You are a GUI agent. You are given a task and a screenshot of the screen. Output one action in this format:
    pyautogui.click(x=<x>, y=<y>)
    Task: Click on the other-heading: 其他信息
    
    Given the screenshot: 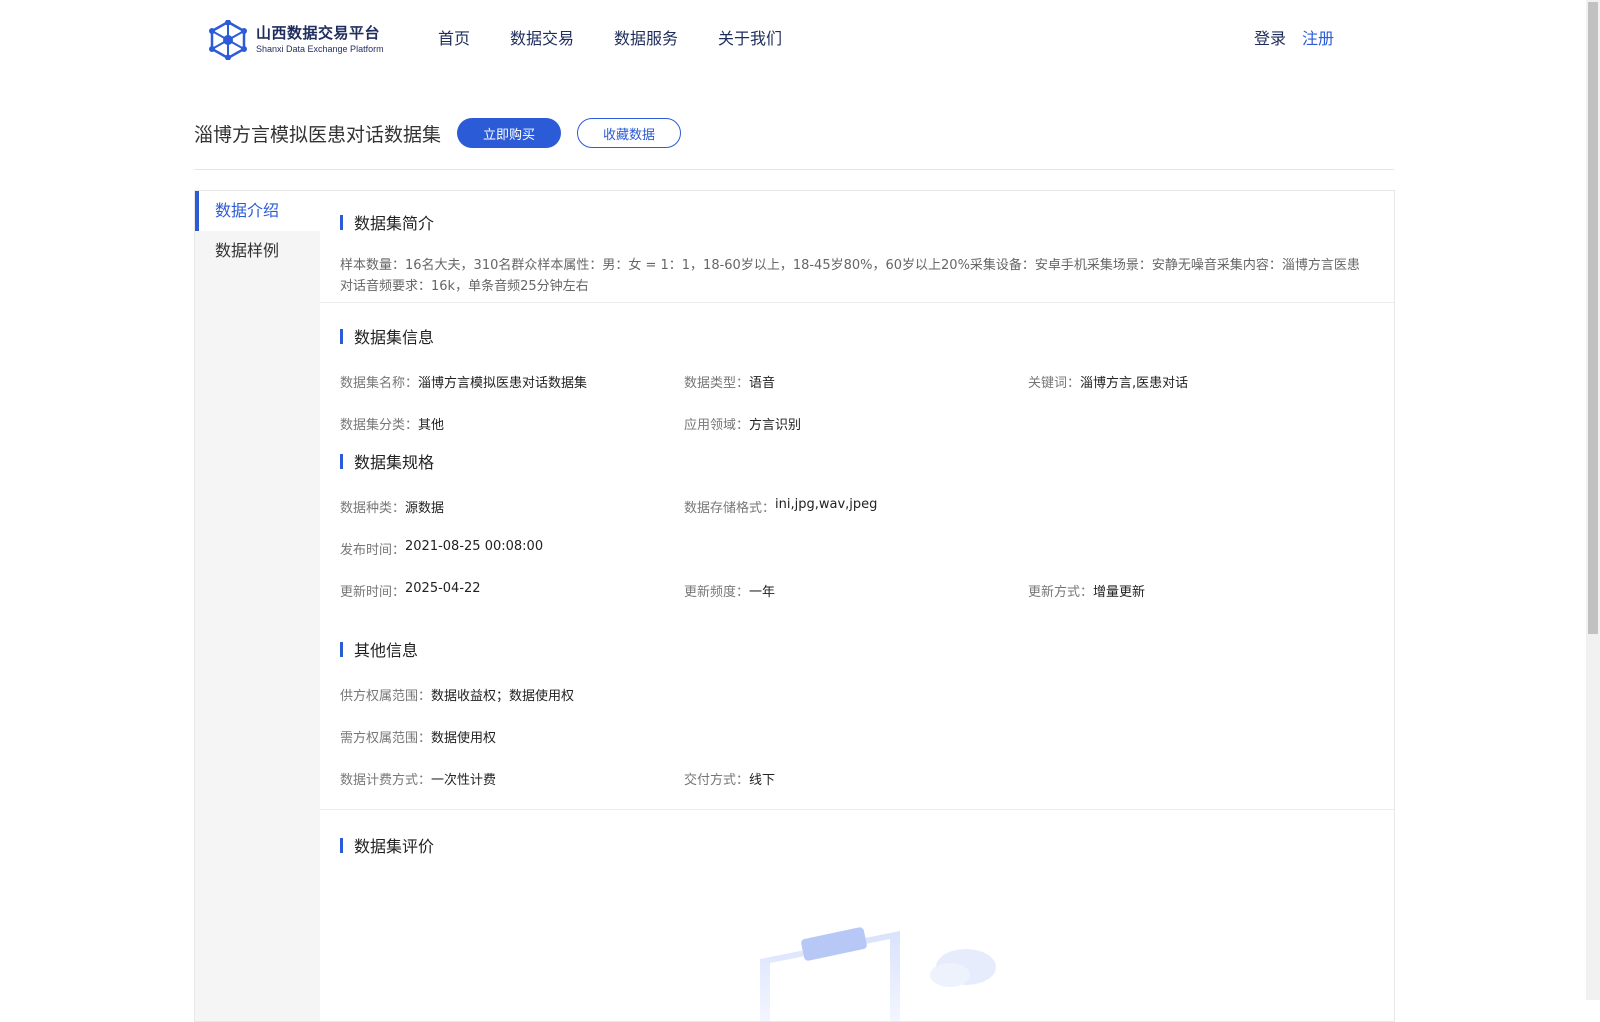 What is the action you would take?
    pyautogui.click(x=386, y=650)
    